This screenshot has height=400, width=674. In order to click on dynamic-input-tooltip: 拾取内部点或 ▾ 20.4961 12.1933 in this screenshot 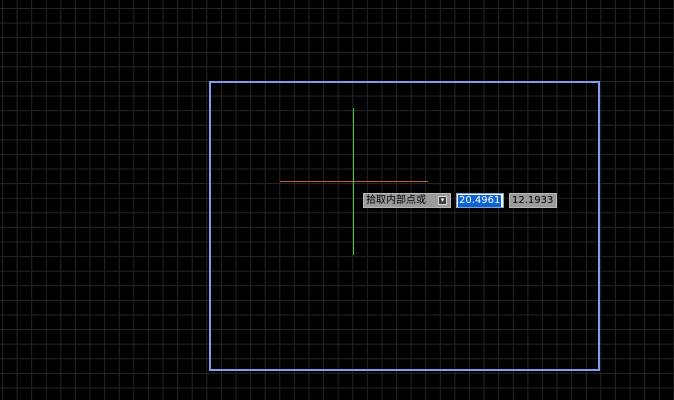, I will do `click(460, 200)`.